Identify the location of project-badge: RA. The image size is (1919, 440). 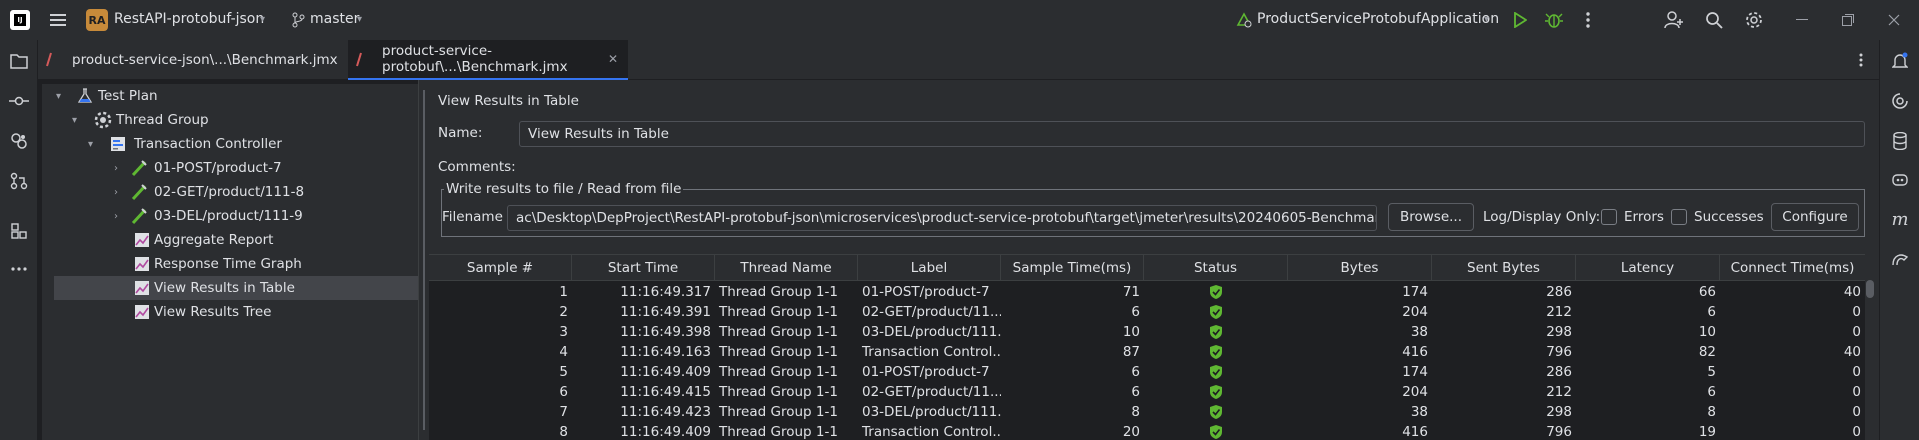
(97, 20).